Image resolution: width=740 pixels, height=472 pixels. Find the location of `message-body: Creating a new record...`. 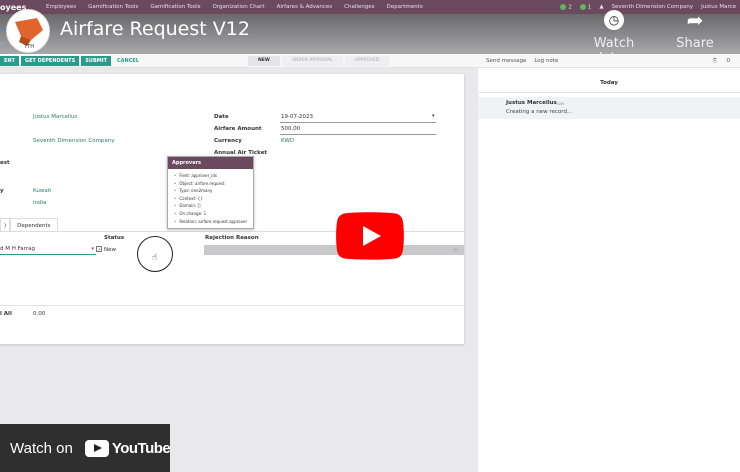

message-body: Creating a new record... is located at coordinates (539, 112).